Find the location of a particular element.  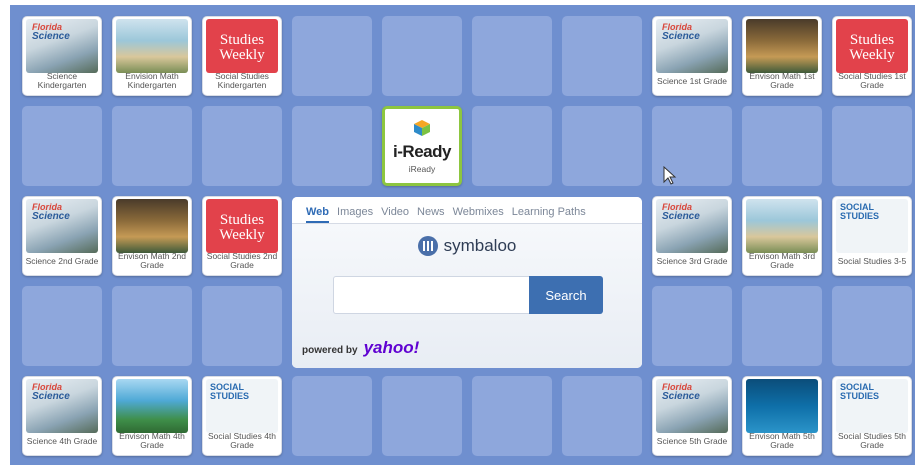

tile-science-1st-grade: Florida Science Science 1st Grade is located at coordinates (692, 56).